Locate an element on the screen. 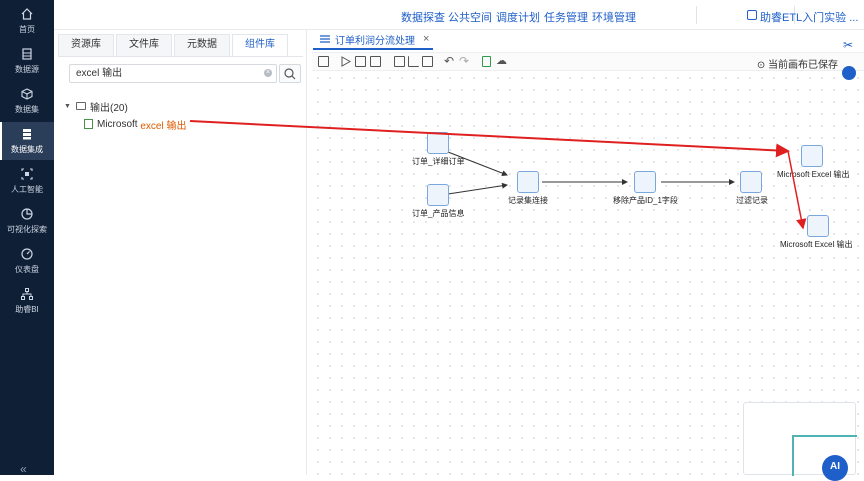 This screenshot has width=864, height=481. nav-label-dashboard: 仪表盘 is located at coordinates (27, 269).